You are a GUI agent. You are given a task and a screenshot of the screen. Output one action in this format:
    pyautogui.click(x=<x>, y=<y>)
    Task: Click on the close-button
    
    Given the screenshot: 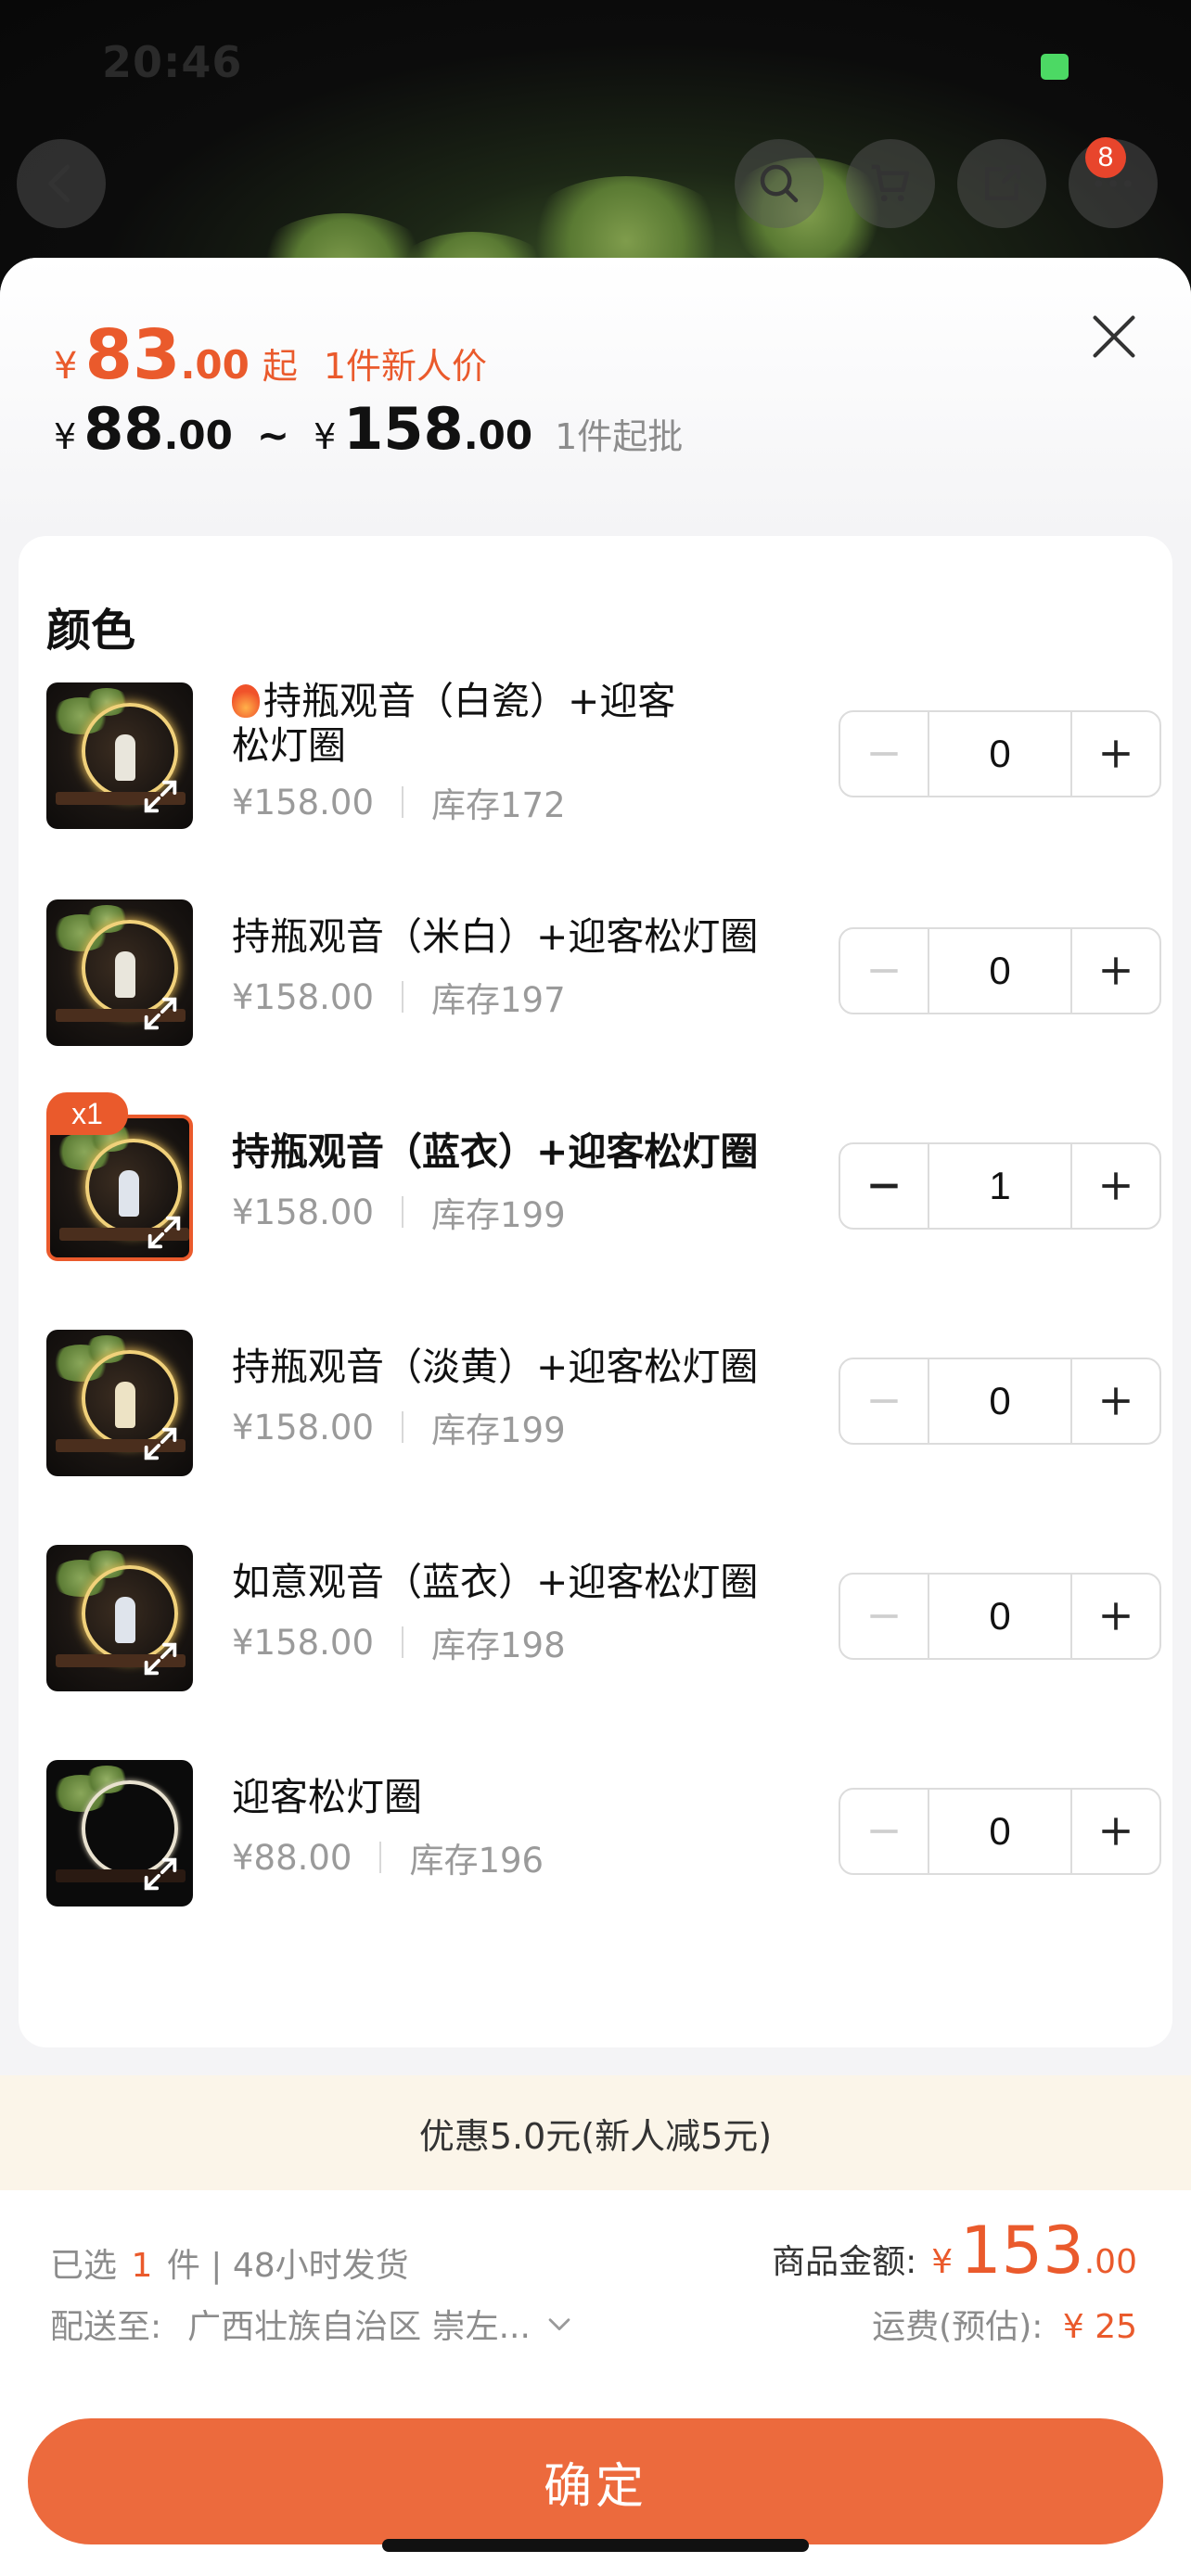 What is the action you would take?
    pyautogui.click(x=1114, y=336)
    